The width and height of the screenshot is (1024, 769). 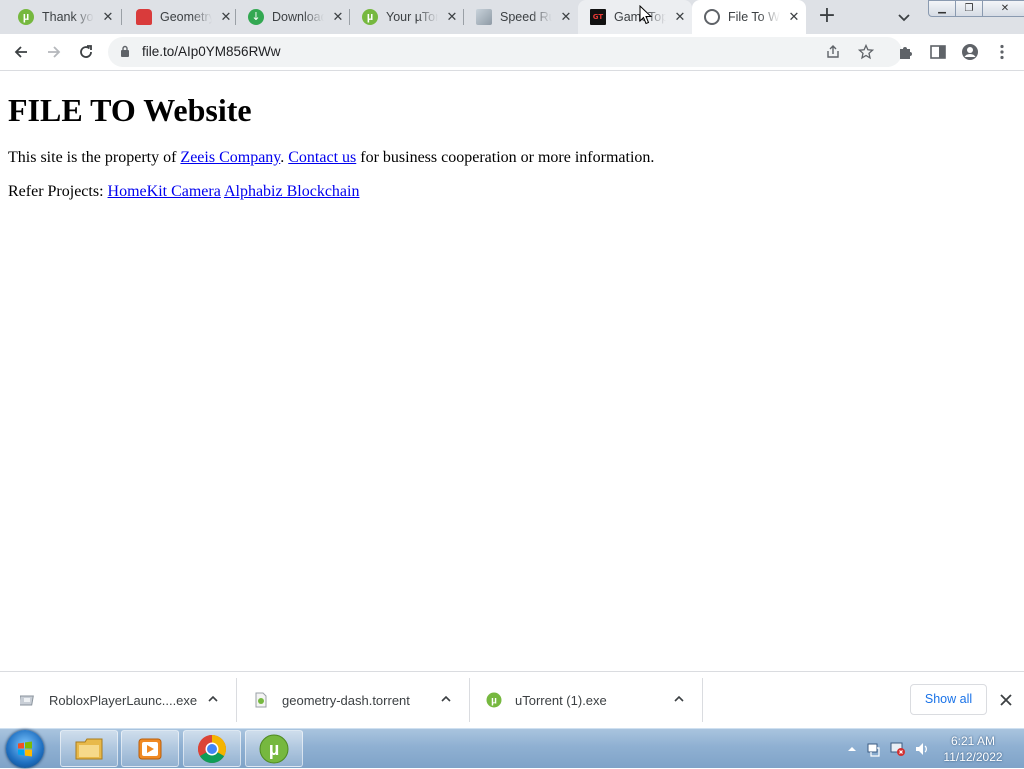 What do you see at coordinates (973, 757) in the screenshot?
I see `clock-date: 11/12/2022` at bounding box center [973, 757].